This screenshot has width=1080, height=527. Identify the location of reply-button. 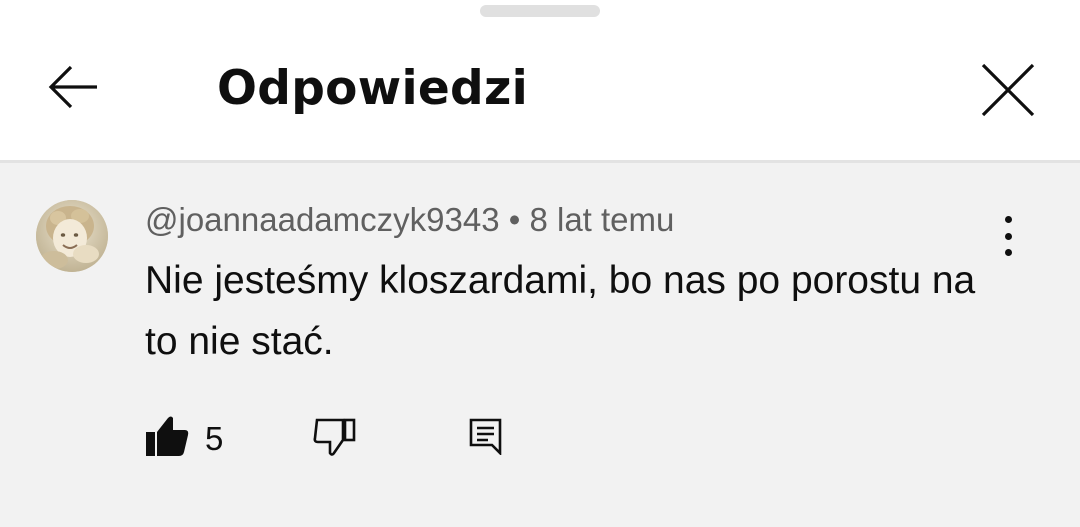
(486, 437).